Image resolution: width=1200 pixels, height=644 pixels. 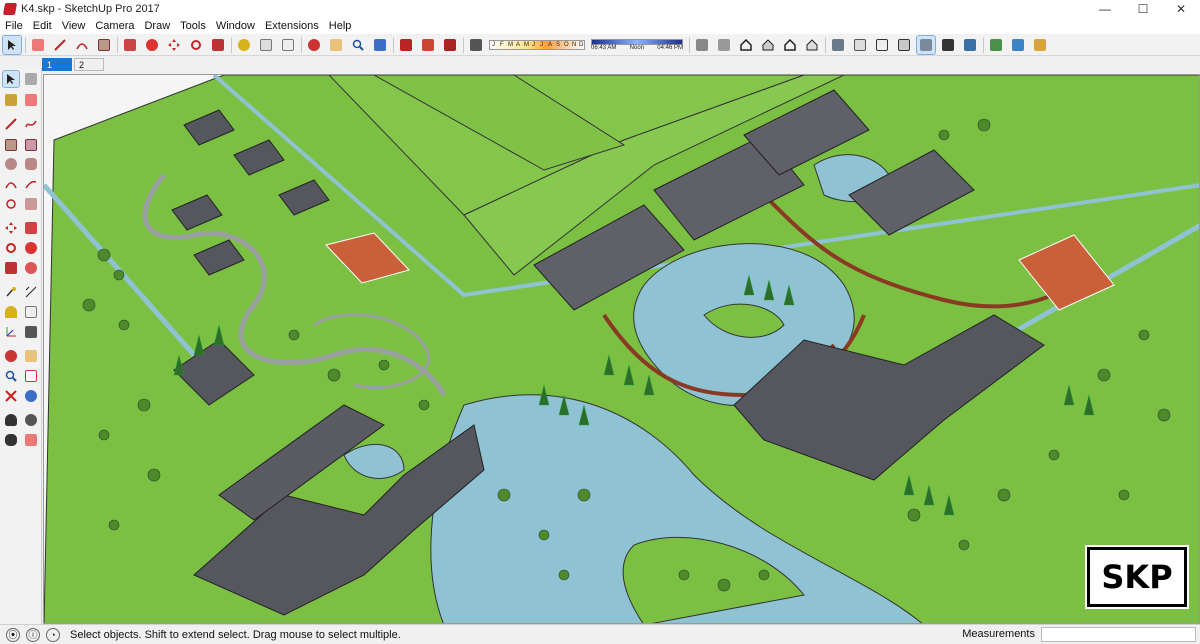 I want to click on measurements-label: Measurements, so click(x=998, y=634).